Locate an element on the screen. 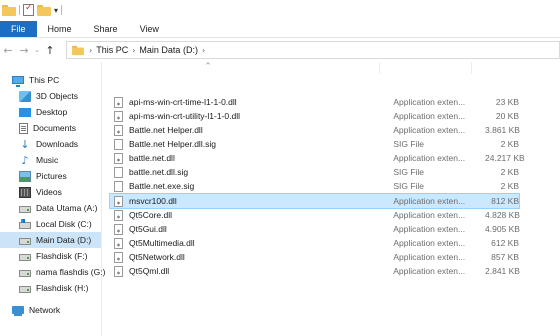 Image resolution: width=560 pixels, height=336 pixels. sidebar-item-flashdisk-h: Flashdisk (H:) is located at coordinates (50, 288).